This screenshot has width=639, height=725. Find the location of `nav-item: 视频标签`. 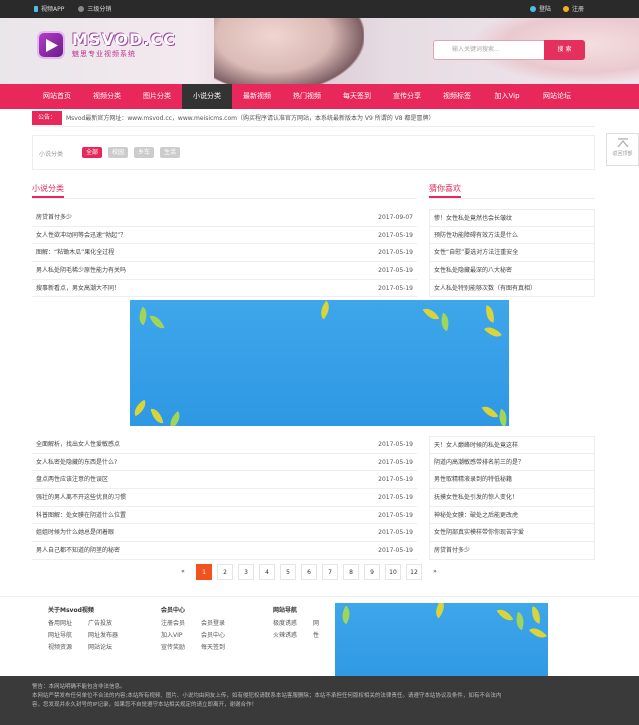

nav-item: 视频标签 is located at coordinates (457, 96).